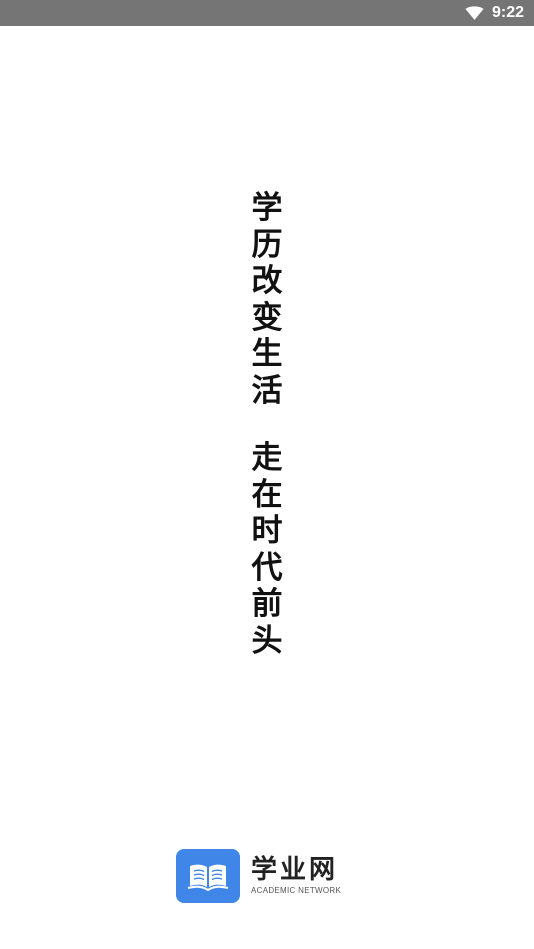 The width and height of the screenshot is (534, 949). I want to click on open-book-icon, so click(208, 878).